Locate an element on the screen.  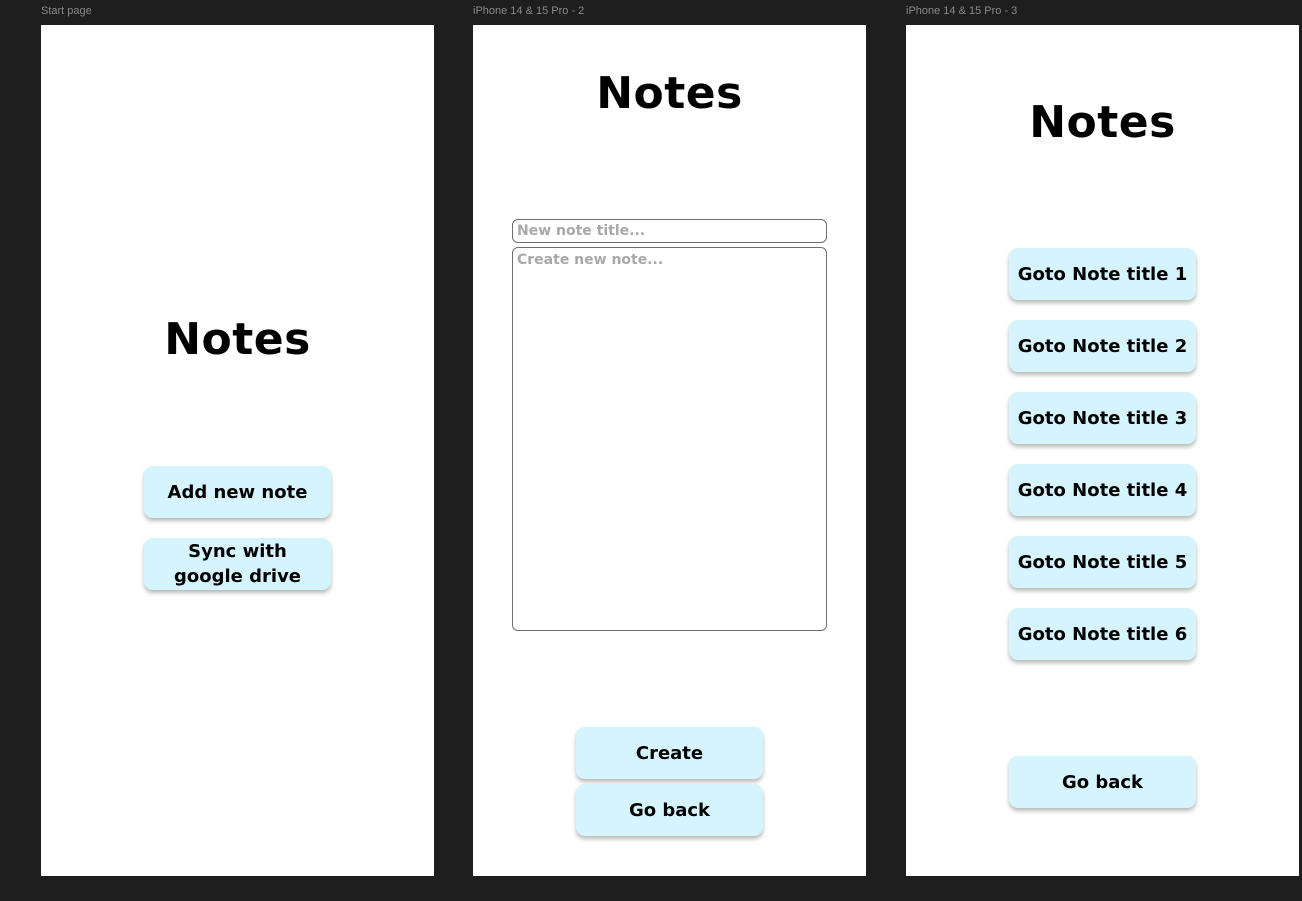
goto-note-label: Goto Note title 4 is located at coordinates (1102, 490).